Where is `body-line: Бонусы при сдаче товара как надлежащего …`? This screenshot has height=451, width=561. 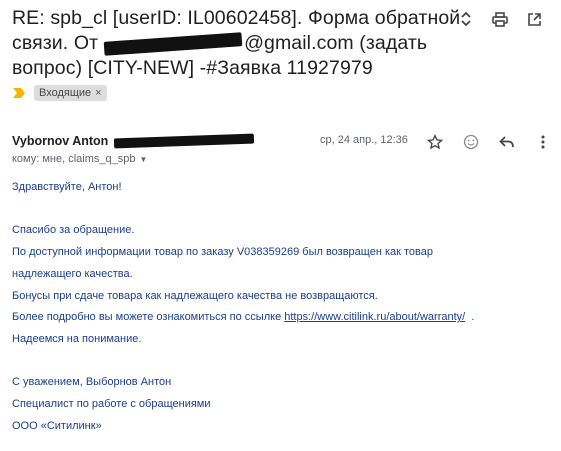
body-line: Бонусы при сдаче товара как надлежащего … is located at coordinates (195, 295).